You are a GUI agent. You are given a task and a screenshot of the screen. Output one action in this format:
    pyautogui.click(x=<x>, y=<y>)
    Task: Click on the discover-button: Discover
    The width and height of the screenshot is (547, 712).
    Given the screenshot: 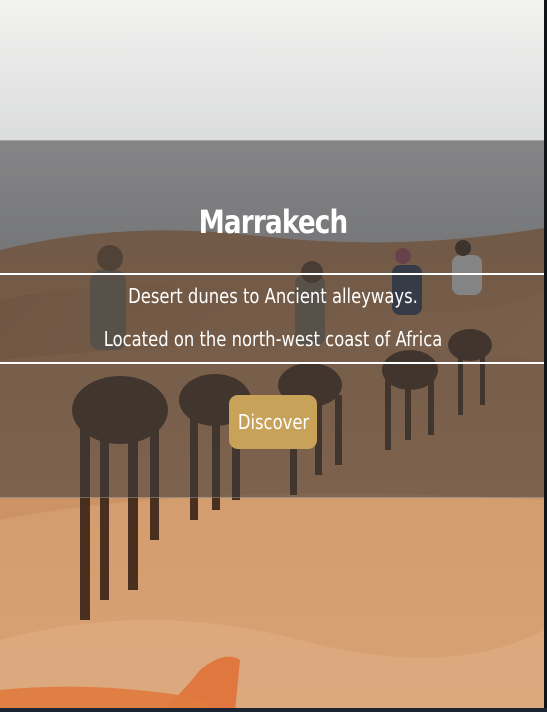 What is the action you would take?
    pyautogui.click(x=273, y=422)
    